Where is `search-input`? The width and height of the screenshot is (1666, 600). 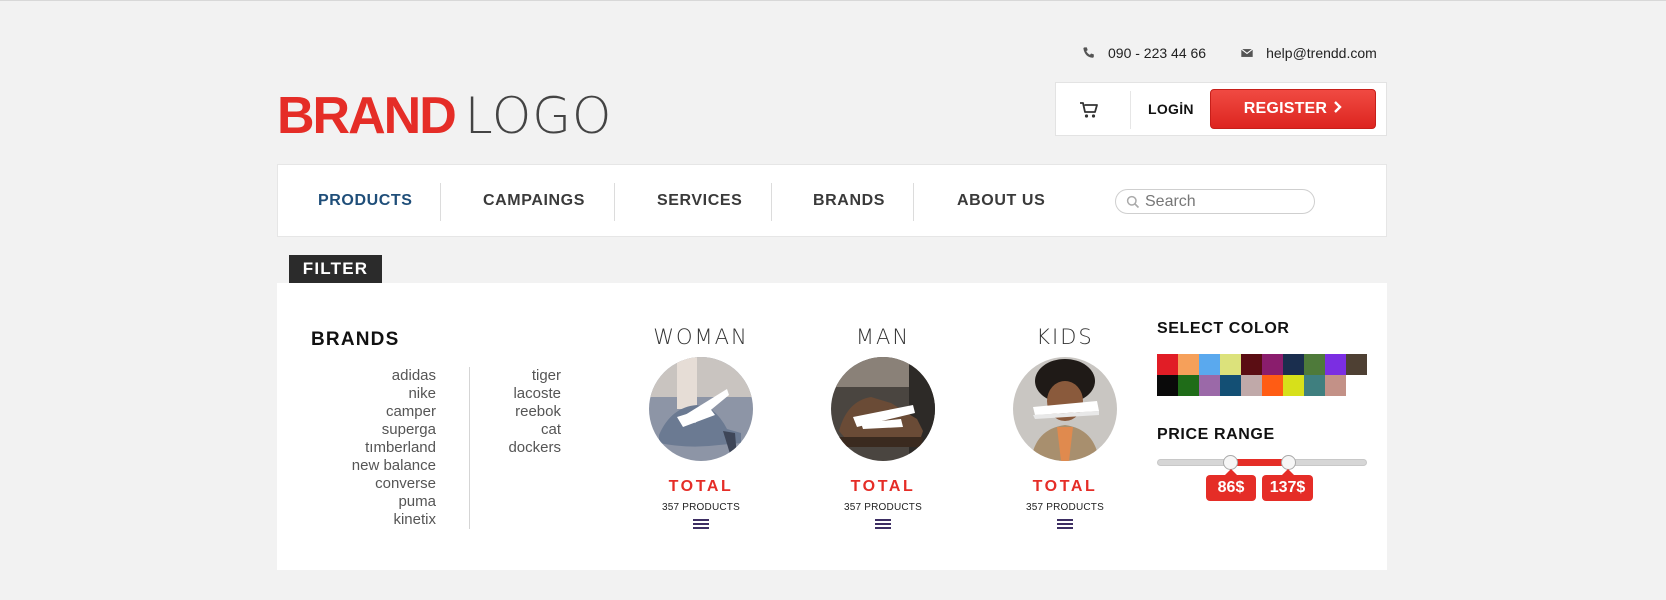 search-input is located at coordinates (1225, 201).